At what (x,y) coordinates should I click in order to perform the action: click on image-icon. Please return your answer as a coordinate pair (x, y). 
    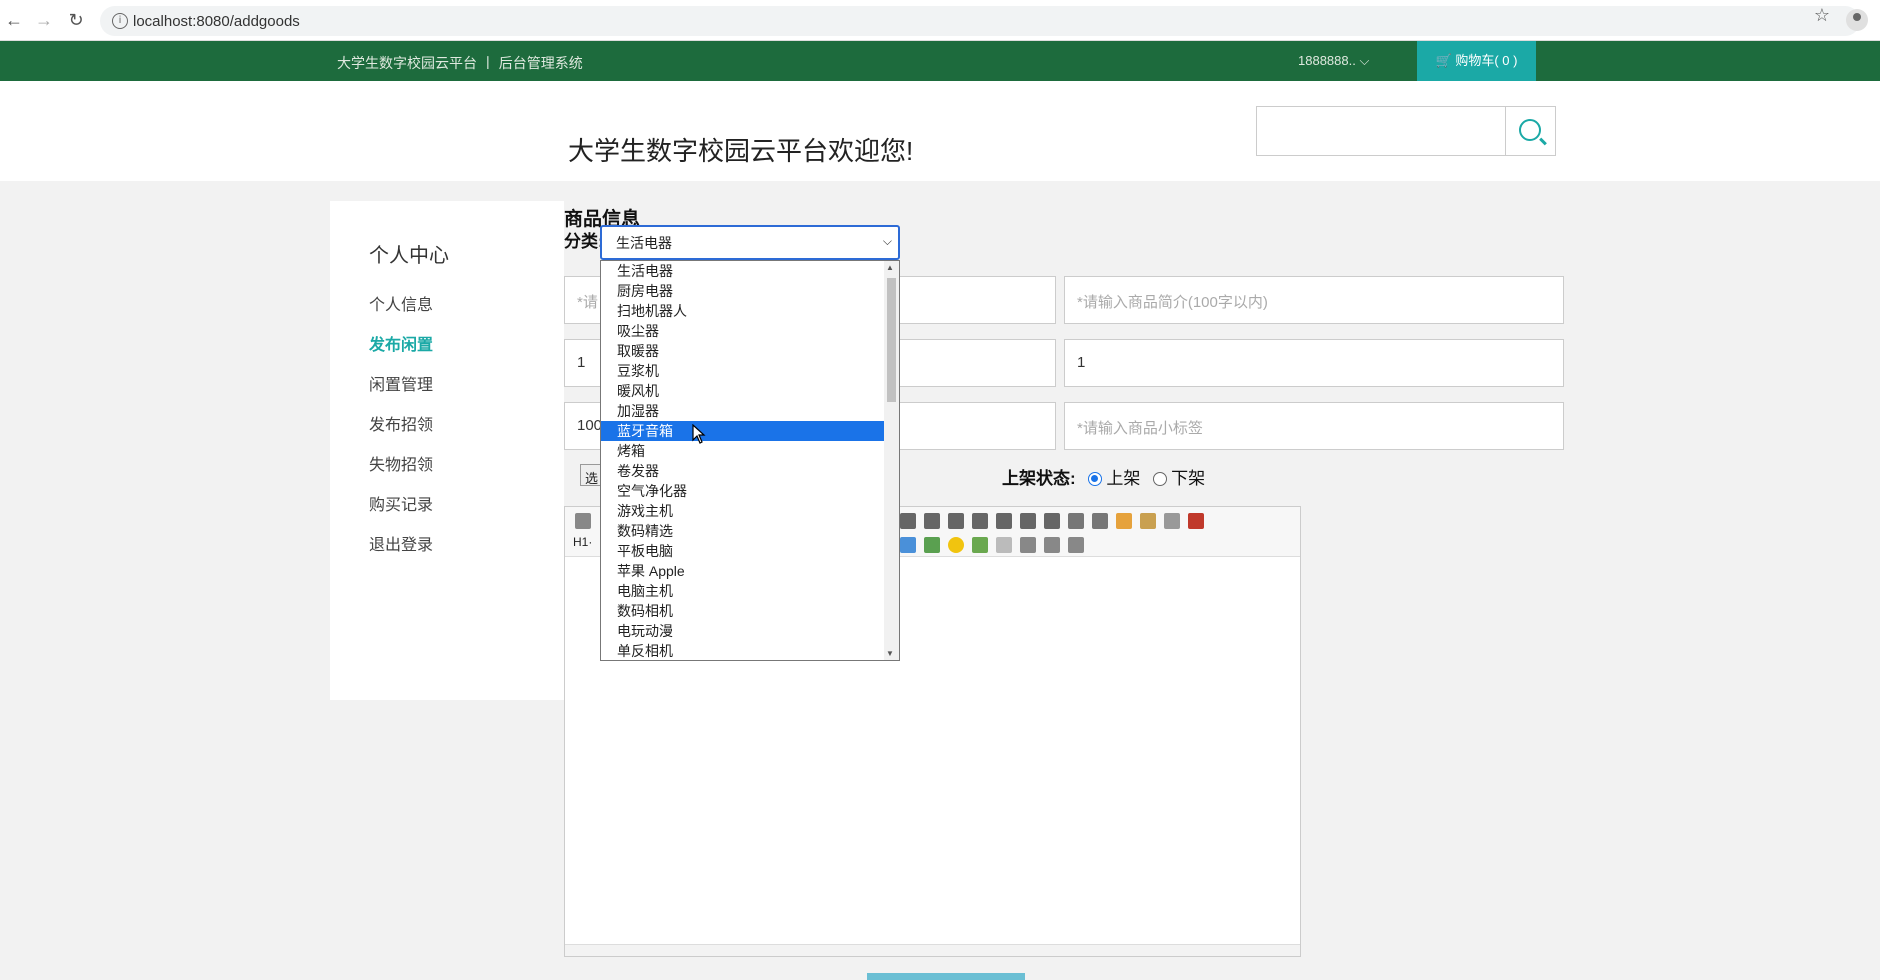
    Looking at the image, I should click on (980, 545).